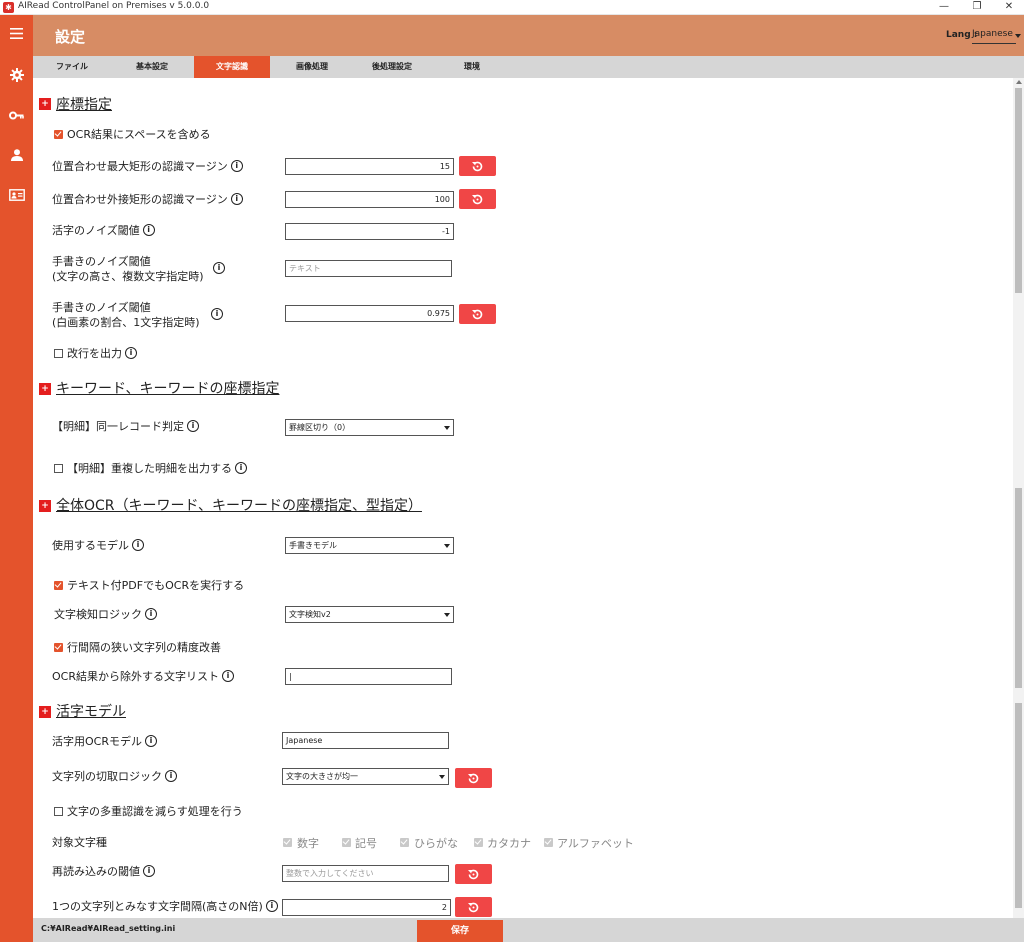  I want to click on content-scrollbar, so click(1018, 498).